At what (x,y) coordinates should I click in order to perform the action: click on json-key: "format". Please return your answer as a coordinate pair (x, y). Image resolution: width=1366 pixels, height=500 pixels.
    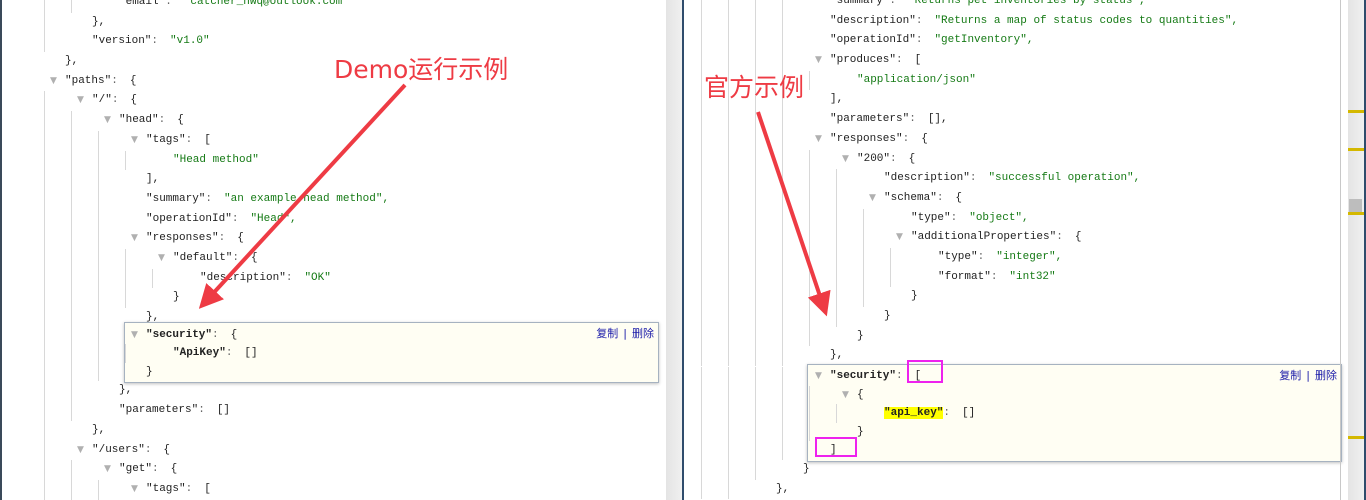
    Looking at the image, I should click on (964, 276).